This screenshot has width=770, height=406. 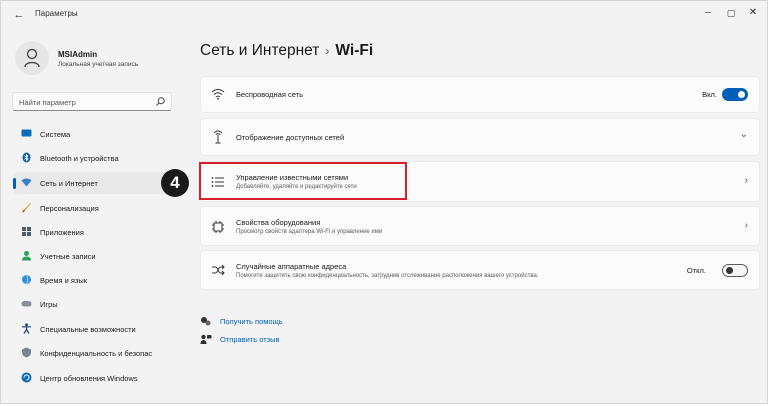 I want to click on sidebar-item-label: Персонализация, so click(x=69, y=208).